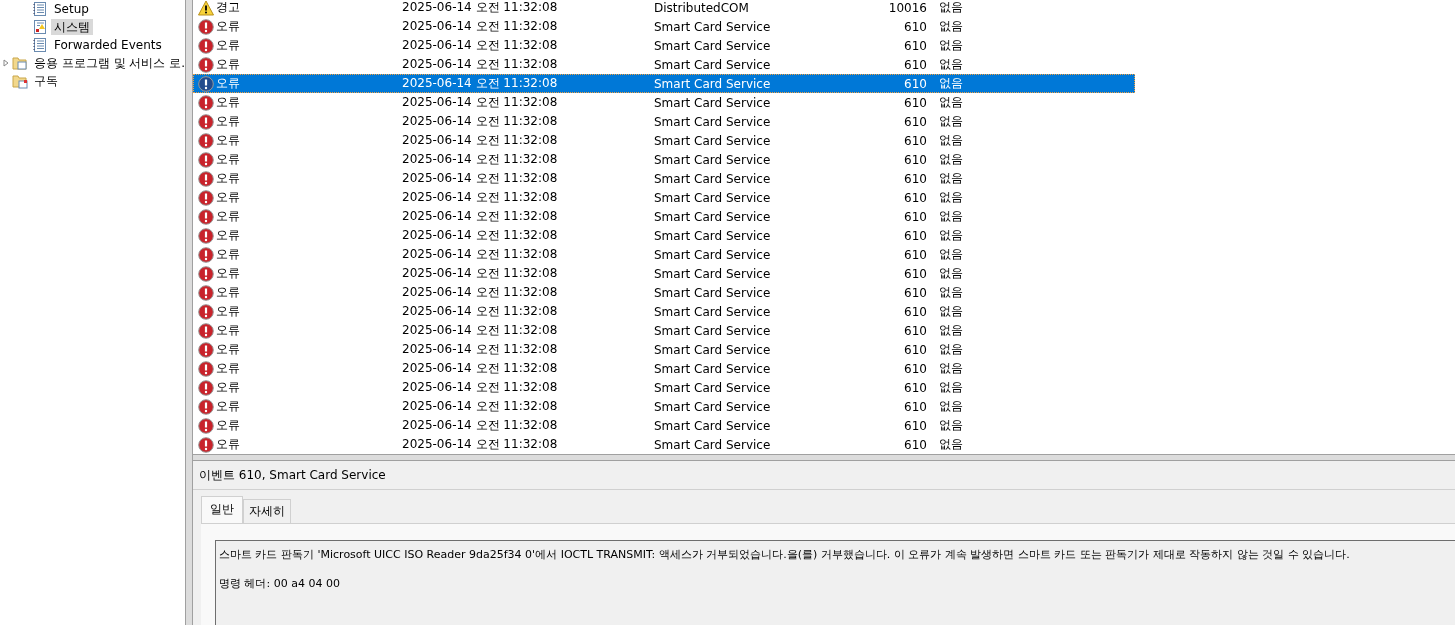  What do you see at coordinates (907, 7) in the screenshot?
I see `event-id-cell-text: 10016` at bounding box center [907, 7].